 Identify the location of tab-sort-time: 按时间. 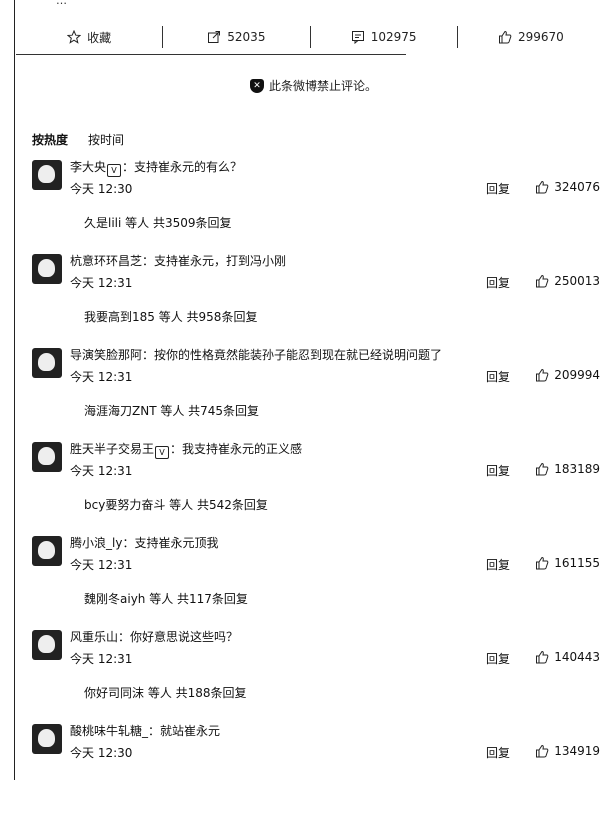
(106, 139).